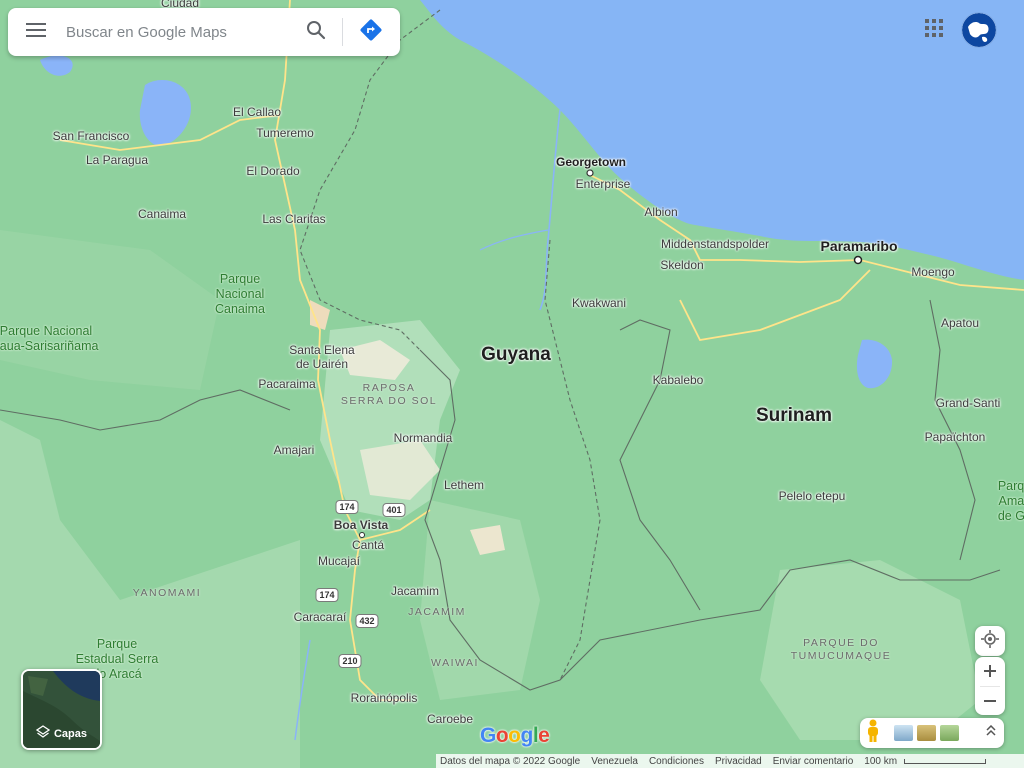 The image size is (1024, 768). I want to click on directions-button, so click(371, 32).